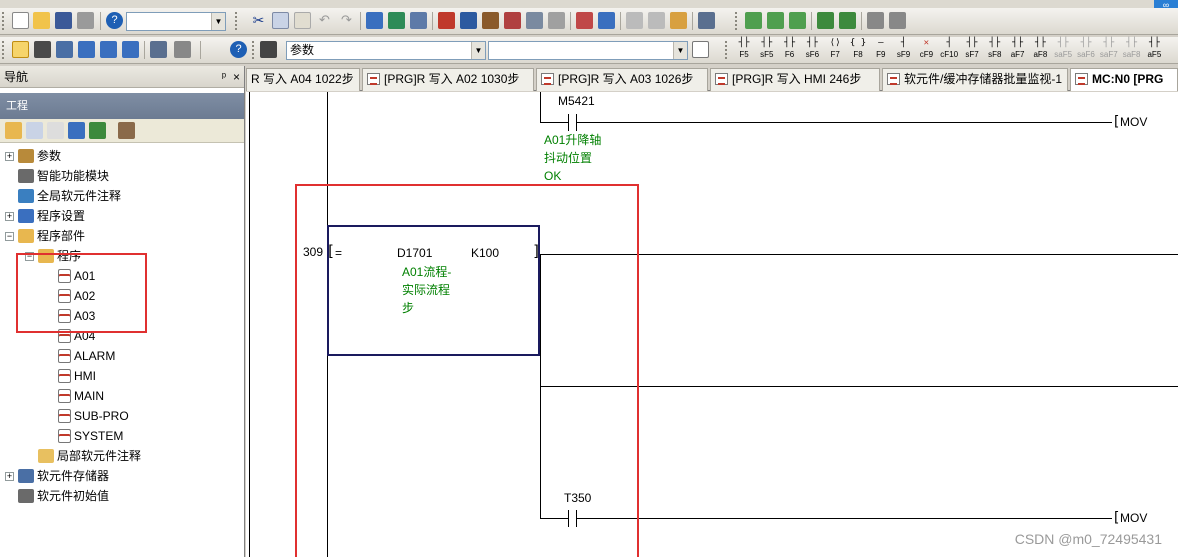  What do you see at coordinates (972, 50) in the screenshot?
I see `fkey-button-sf7: ┤├ sF7` at bounding box center [972, 50].